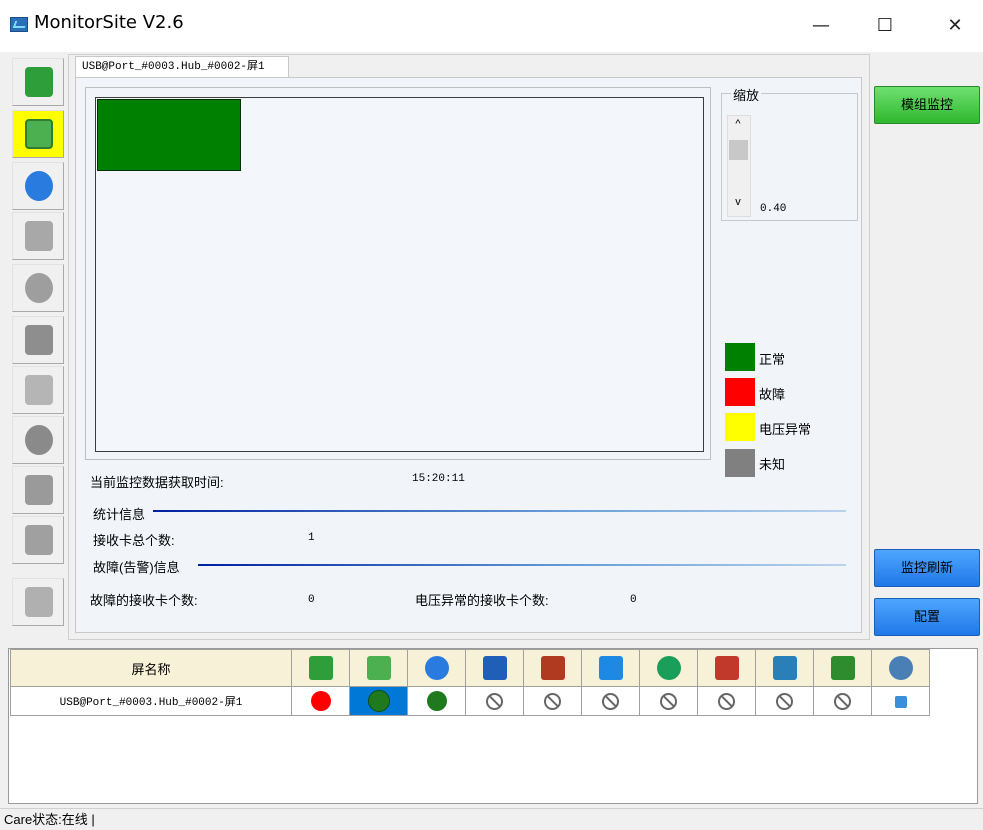 The height and width of the screenshot is (830, 983). I want to click on close-button: ✕, so click(955, 26).